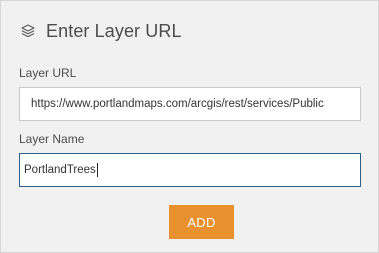  I want to click on panel-title: Enter Layer URL, so click(114, 30).